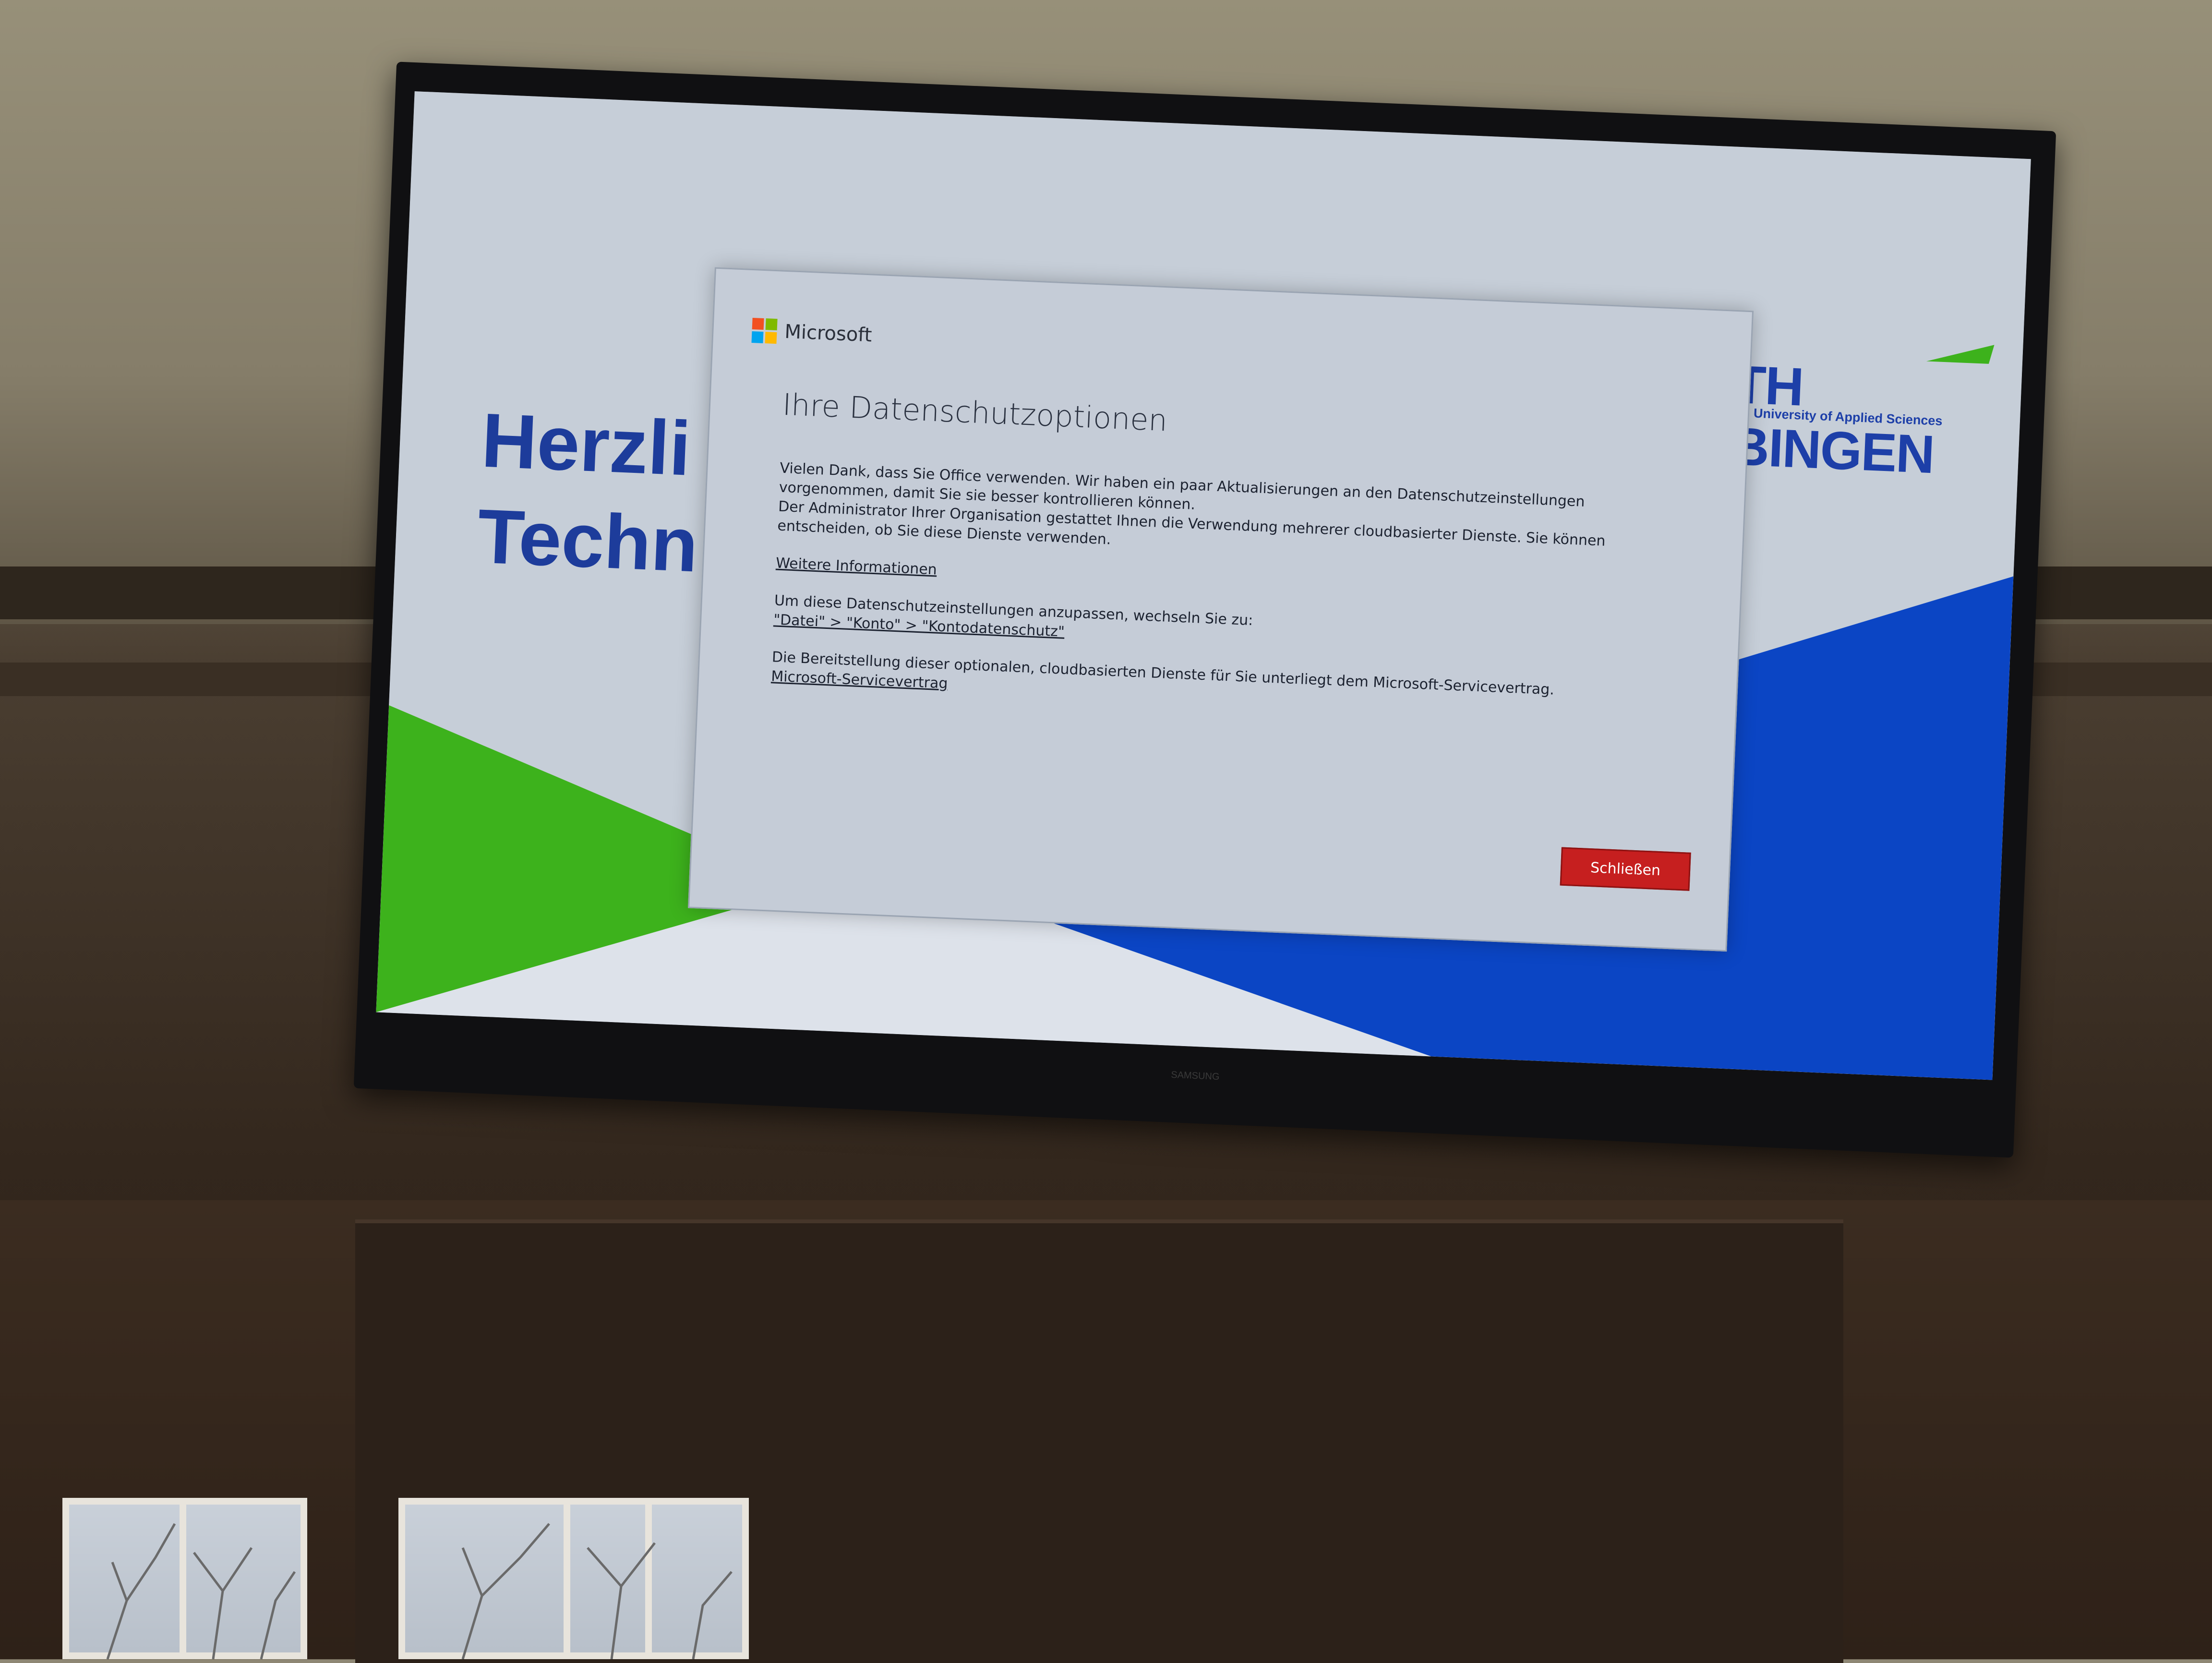 This screenshot has width=2212, height=1663. Describe the element at coordinates (974, 412) in the screenshot. I see `dialog-title: Ihre Datenschutzoptionen` at that location.